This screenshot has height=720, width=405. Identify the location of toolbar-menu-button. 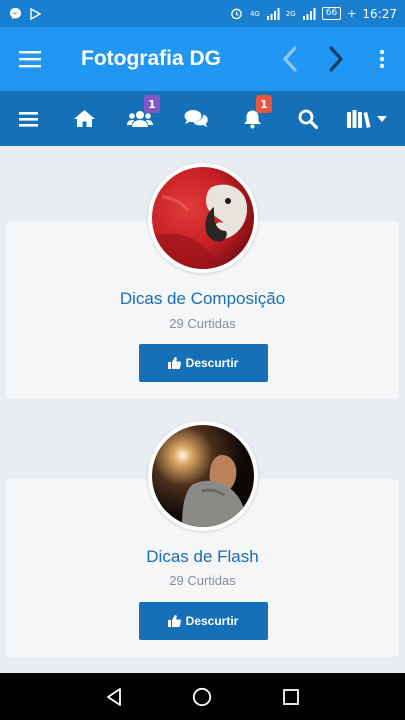
(28, 118).